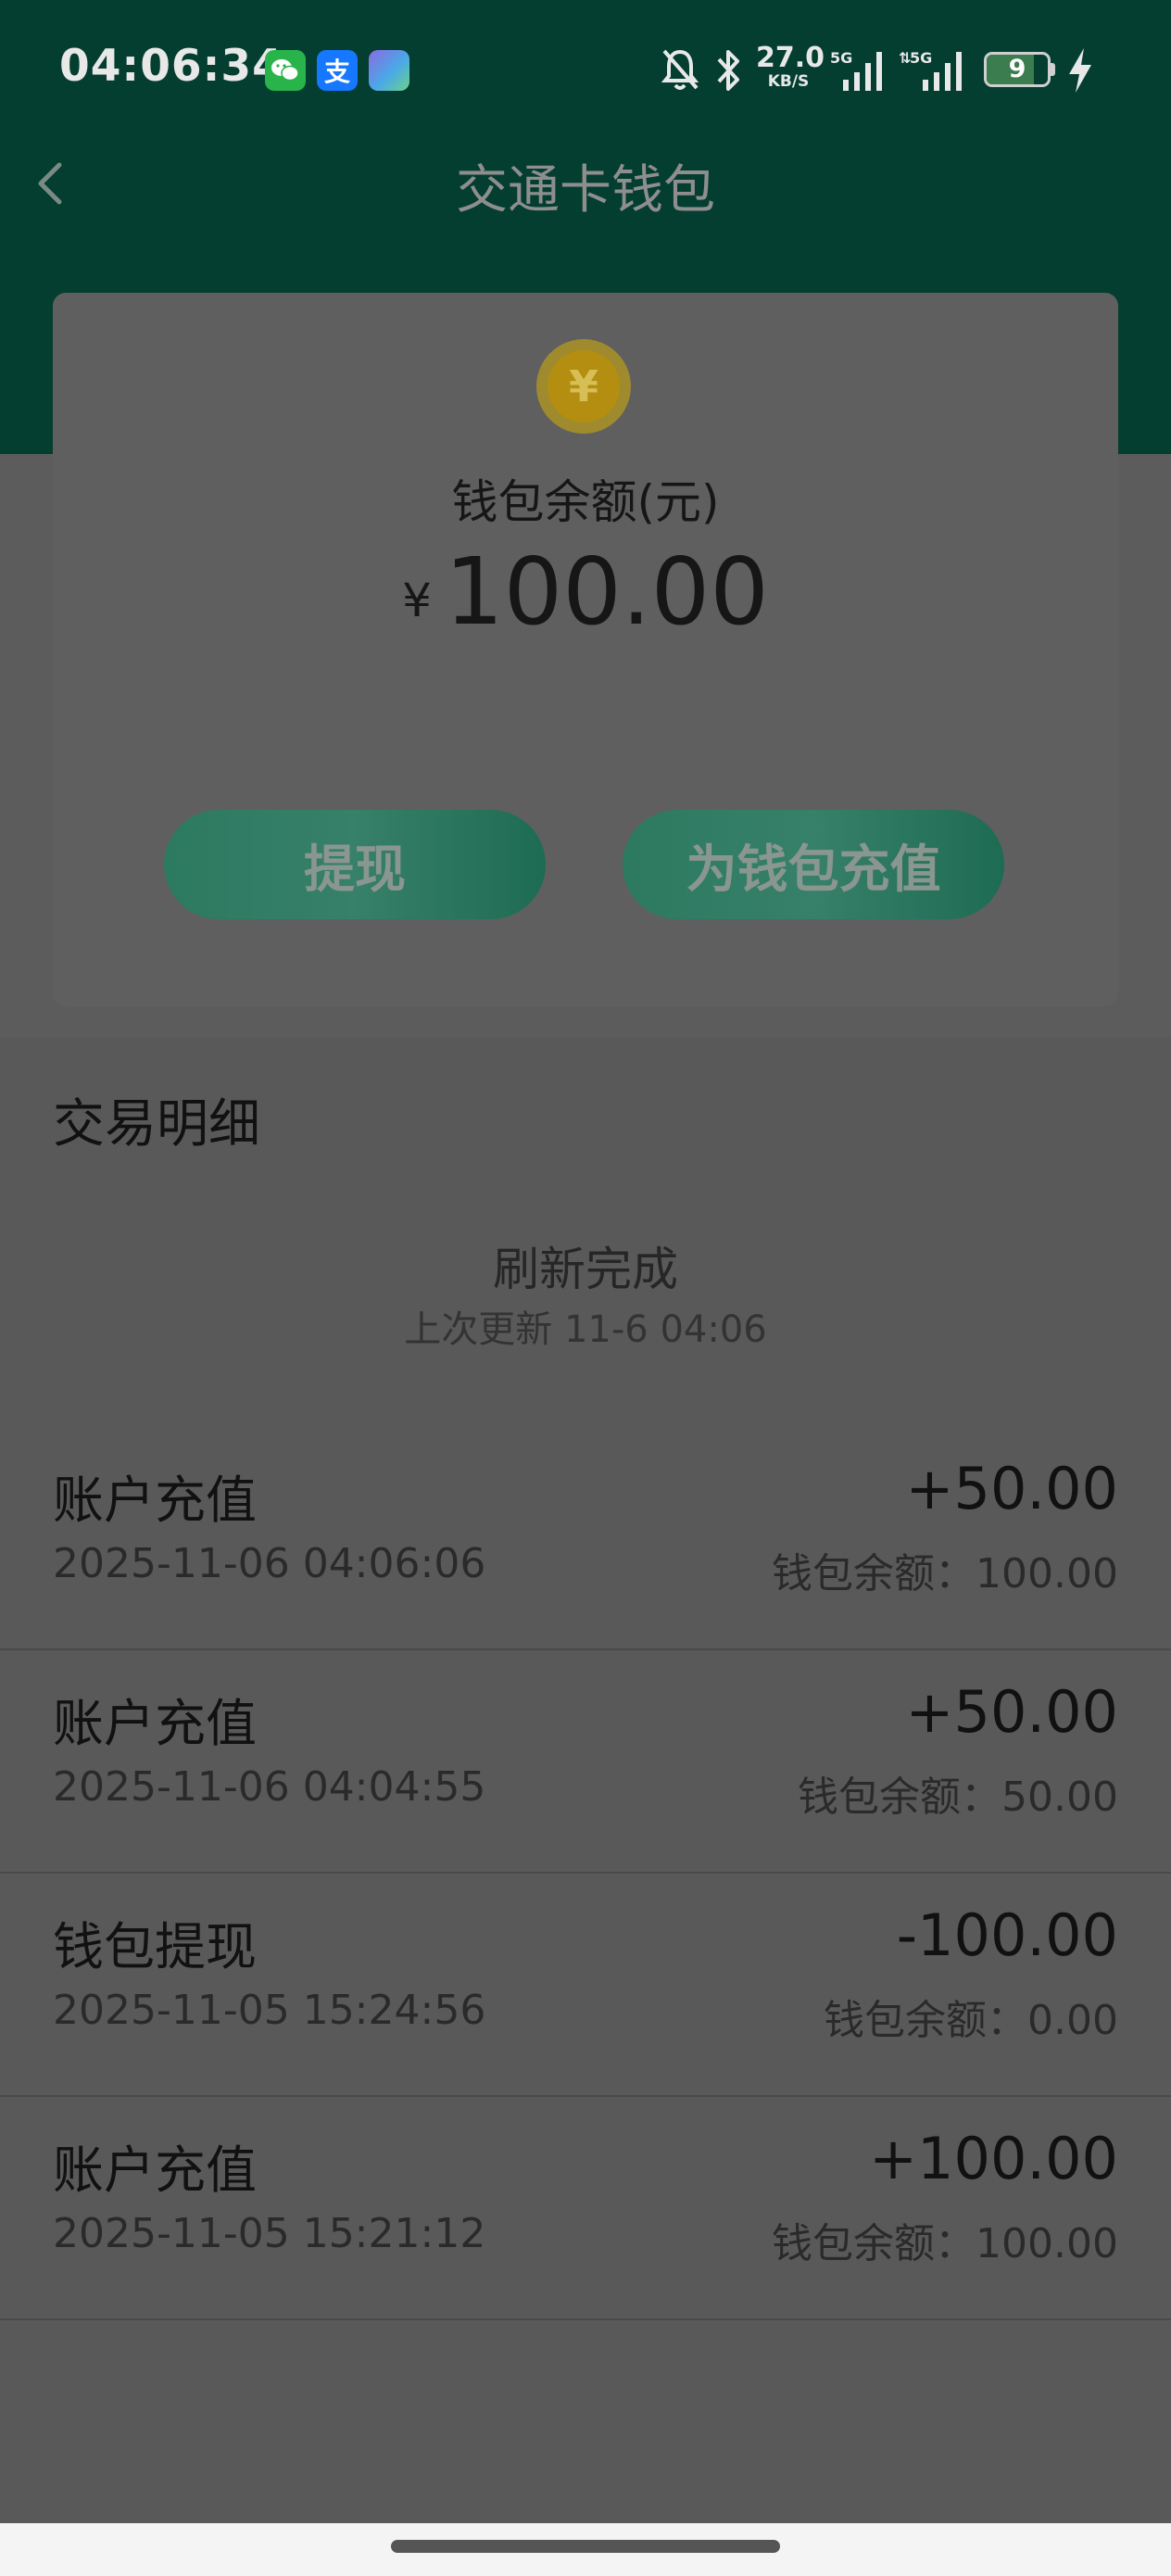 This screenshot has width=1171, height=2576. I want to click on balance-amount: ¥100.00, so click(585, 591).